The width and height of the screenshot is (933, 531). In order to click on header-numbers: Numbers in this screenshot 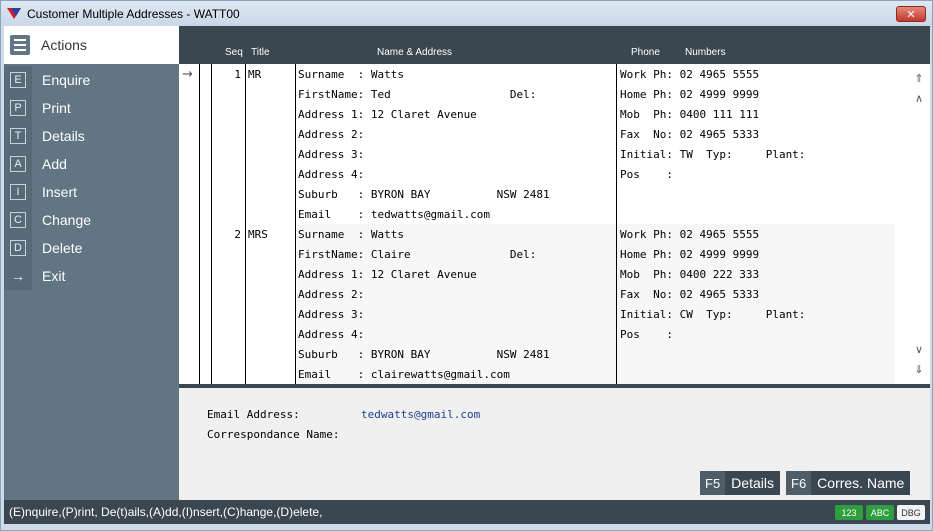, I will do `click(705, 52)`.